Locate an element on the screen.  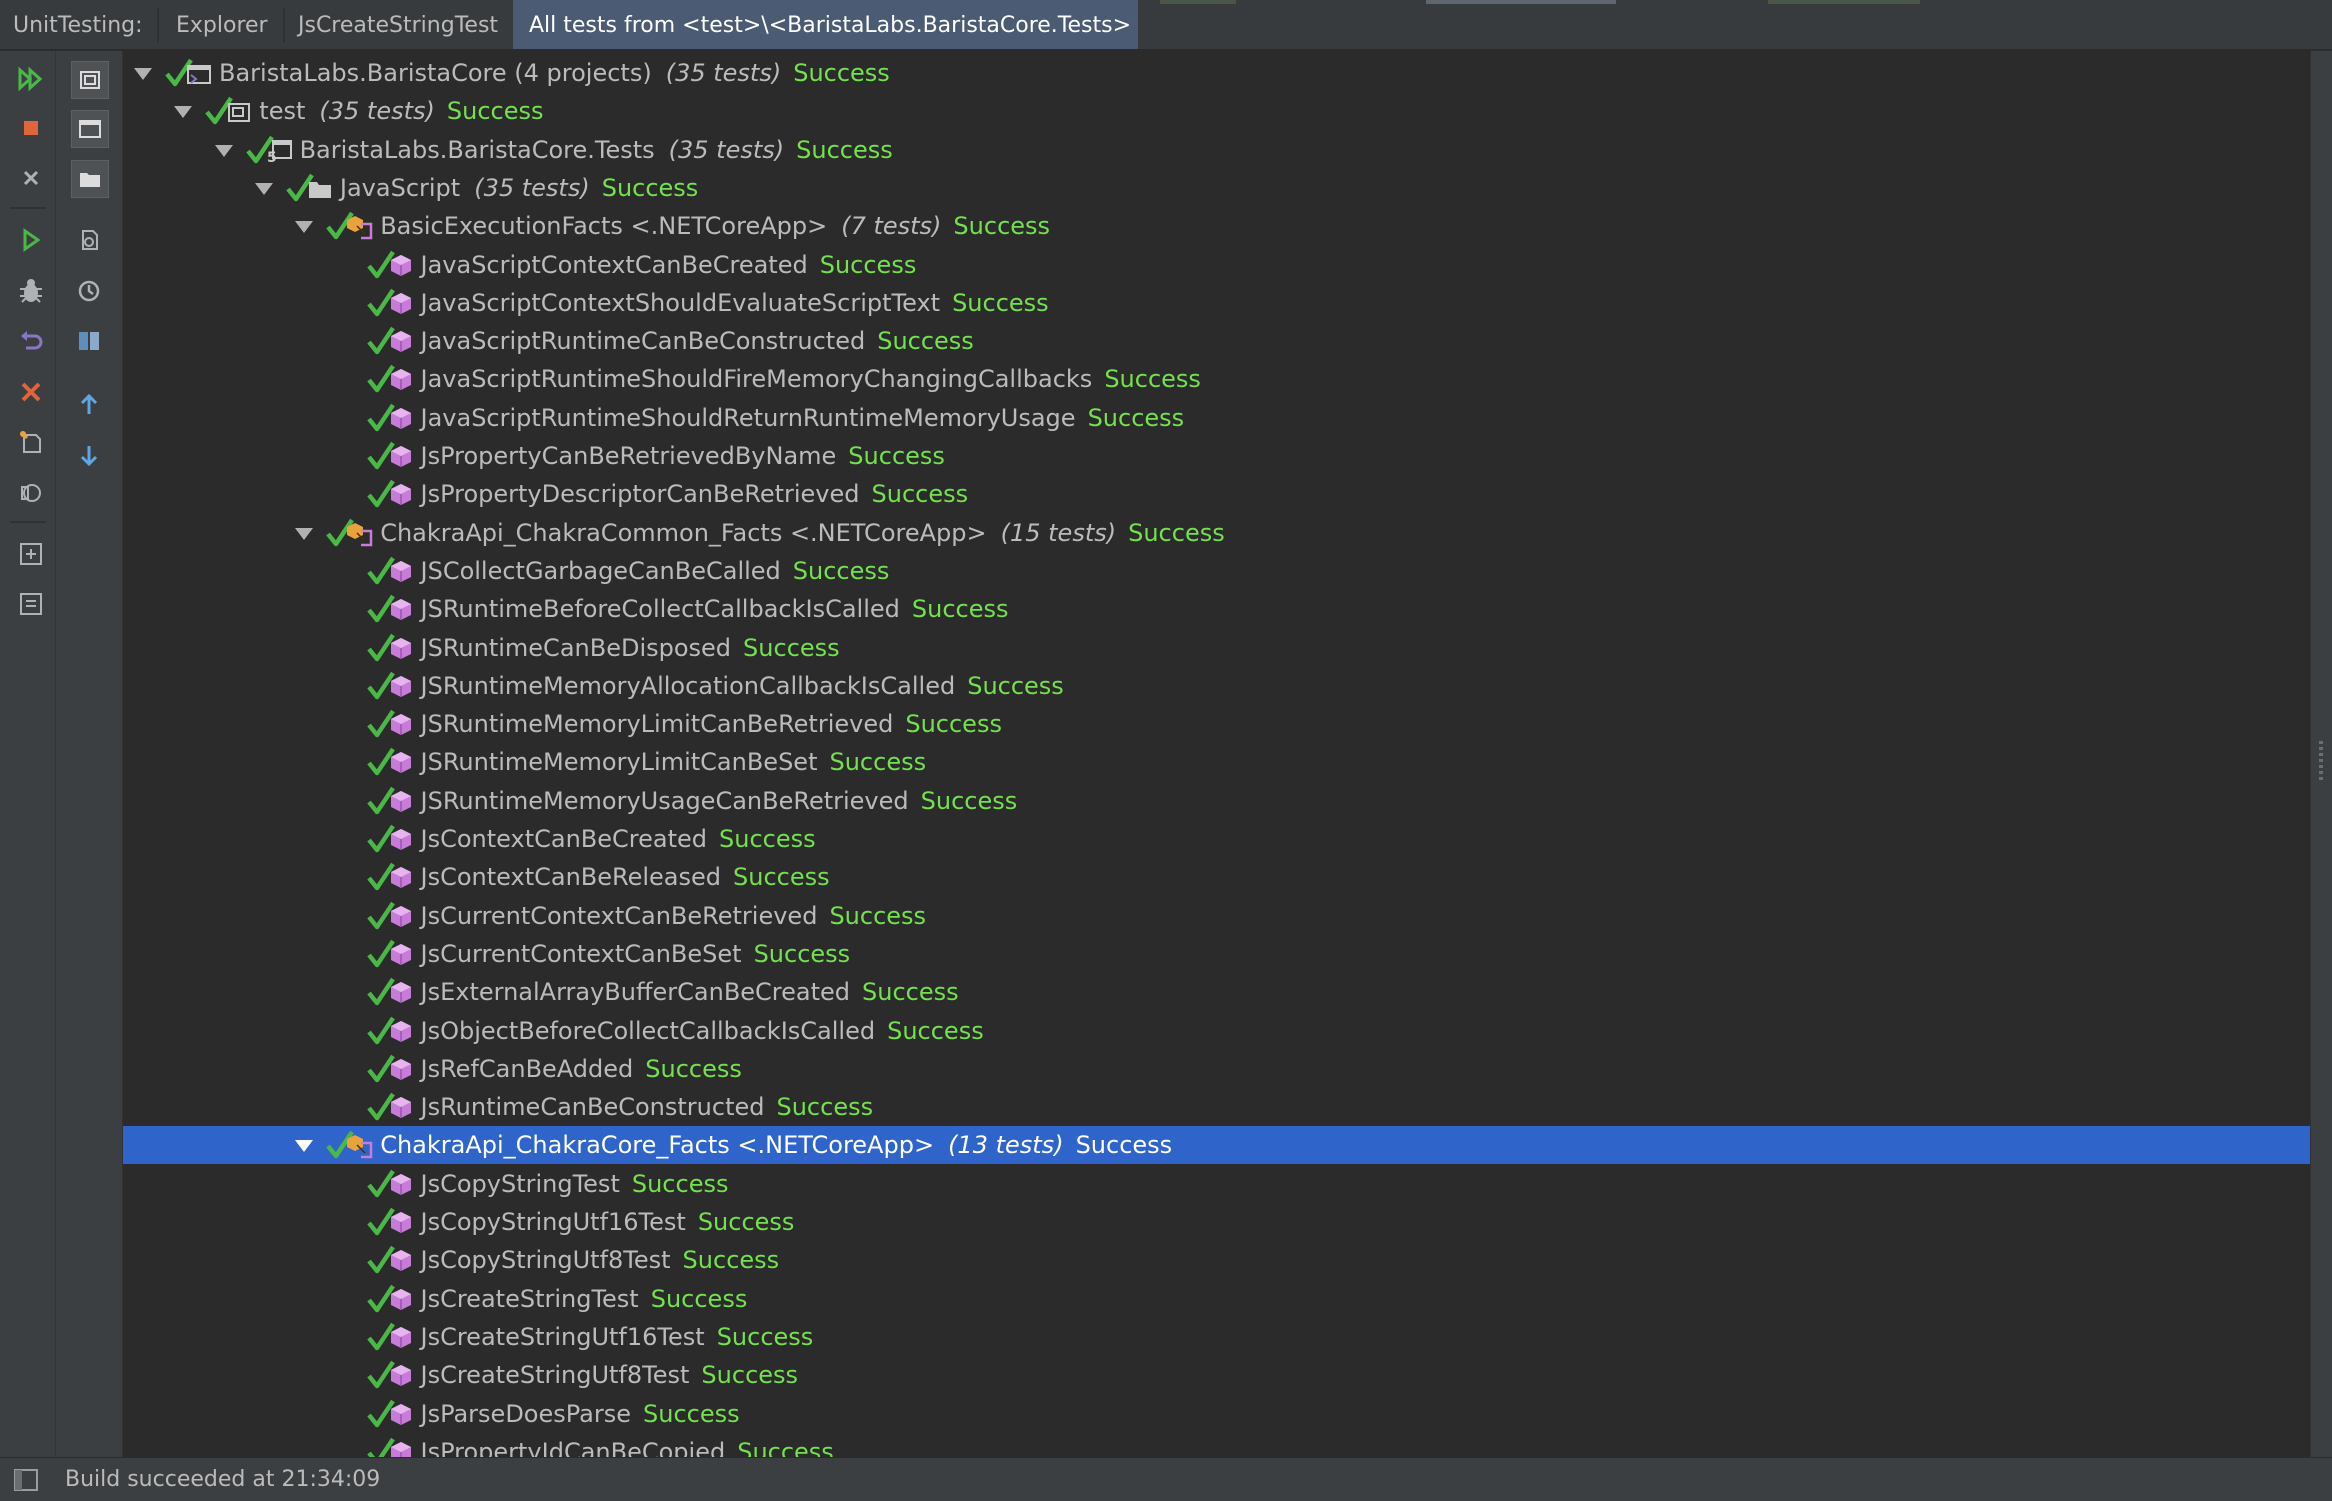
test-row: JsPropertyIdCanBeCopied Success is located at coordinates (1216, 1445).